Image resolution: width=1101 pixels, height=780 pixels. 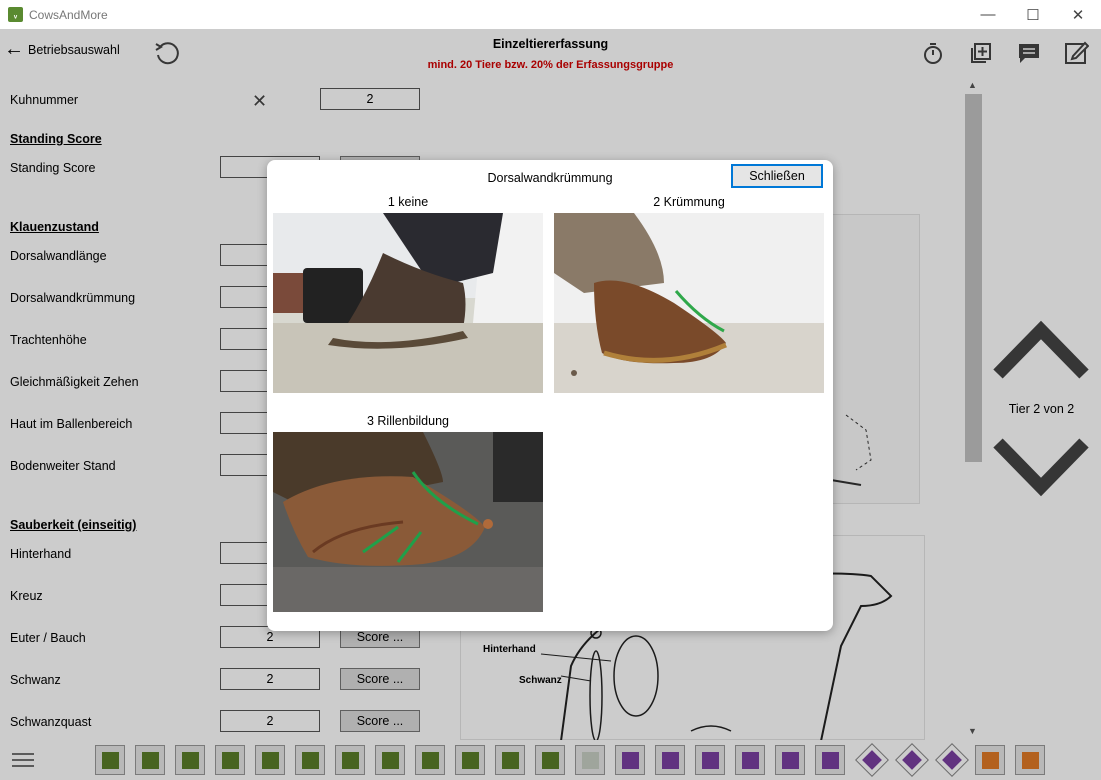 What do you see at coordinates (15, 14) in the screenshot?
I see `app-logo-icon: ᵥ` at bounding box center [15, 14].